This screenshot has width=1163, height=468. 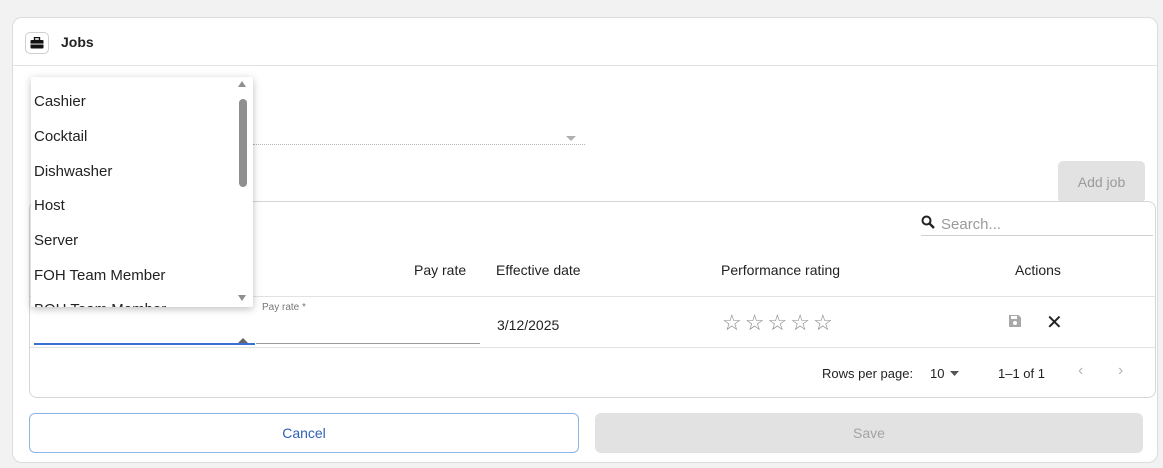 What do you see at coordinates (869, 433) in the screenshot?
I see `save-button: Save` at bounding box center [869, 433].